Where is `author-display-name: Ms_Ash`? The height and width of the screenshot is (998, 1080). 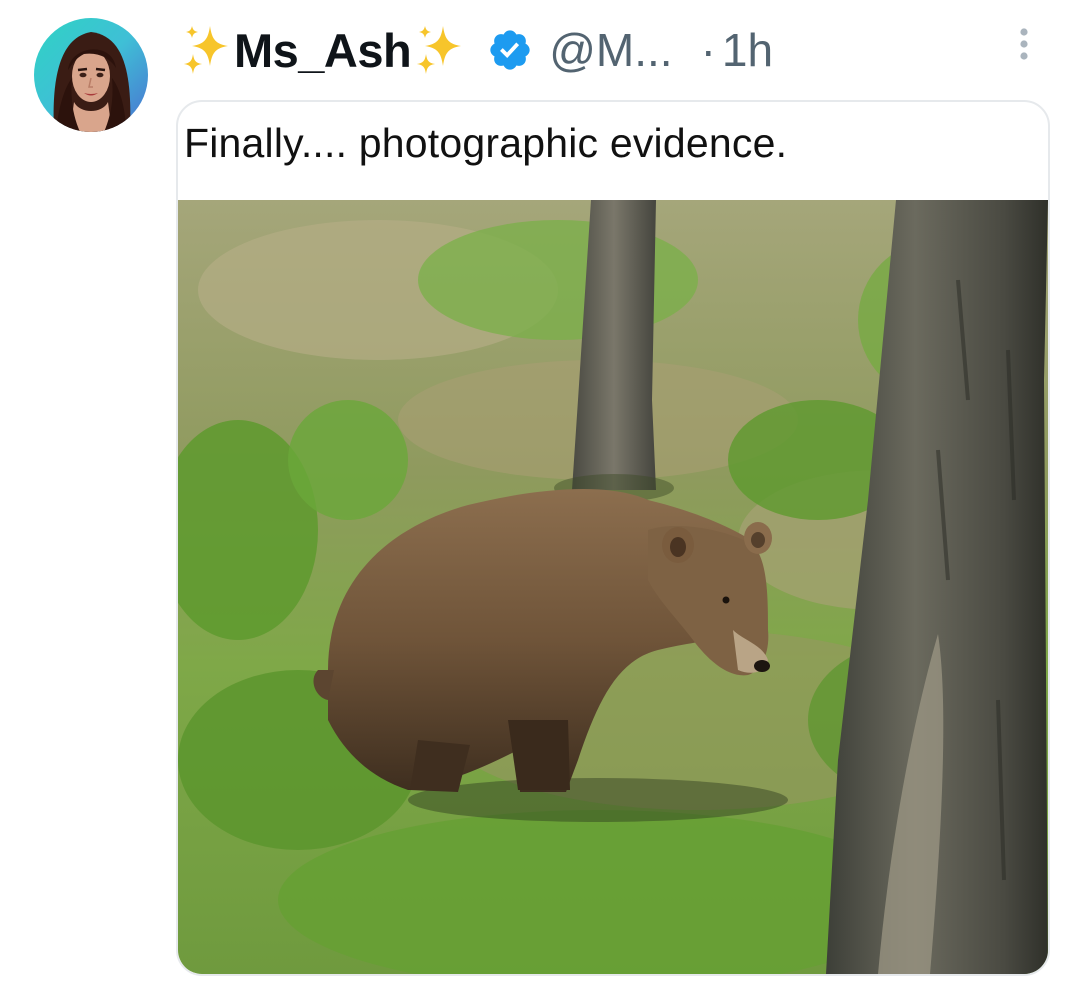 author-display-name: Ms_Ash is located at coordinates (323, 50).